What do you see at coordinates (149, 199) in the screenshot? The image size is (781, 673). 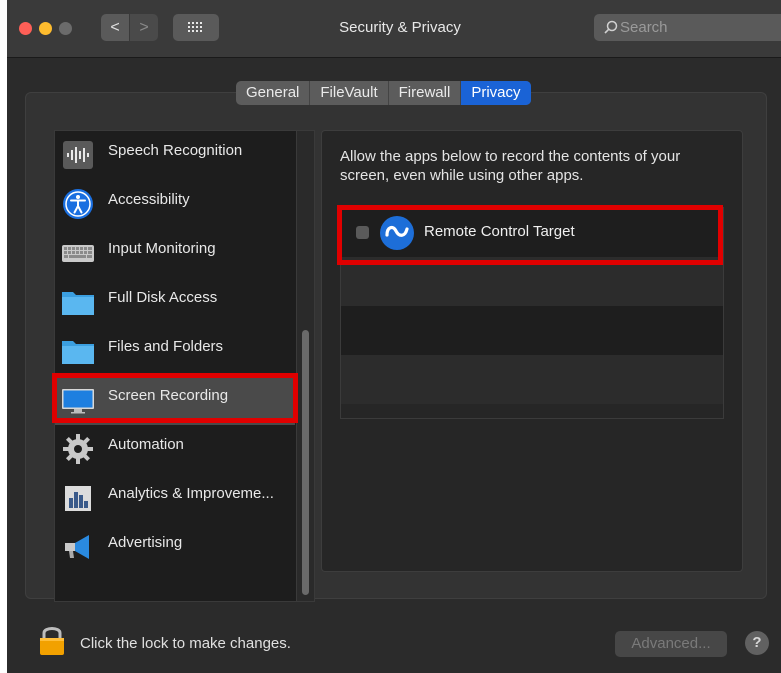 I see `sidebar-item-label: Accessibility` at bounding box center [149, 199].